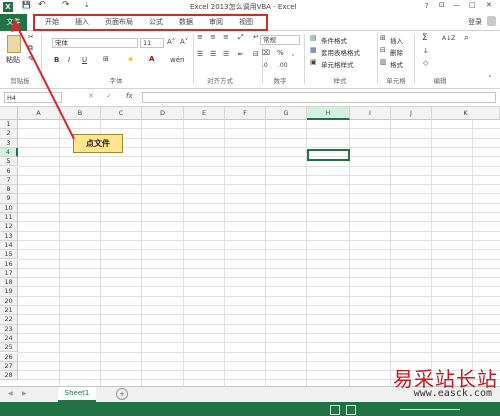  Describe the element at coordinates (66, 5) in the screenshot. I see `redo-icon: ↷` at that location.